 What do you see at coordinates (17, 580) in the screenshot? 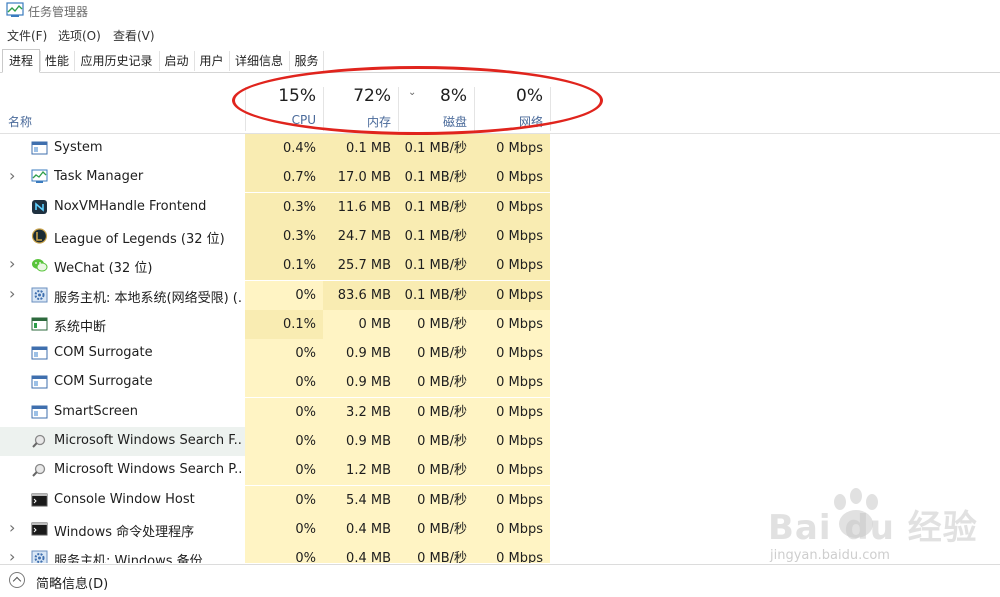
I see `chevron-up-circle-icon` at bounding box center [17, 580].